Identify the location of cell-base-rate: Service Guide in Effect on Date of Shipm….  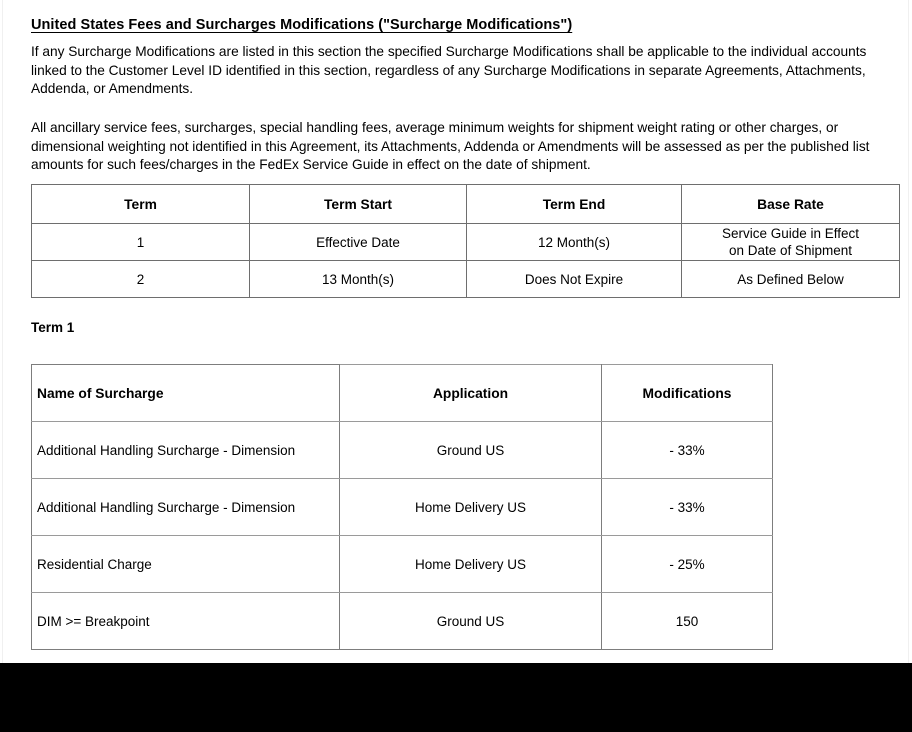
(790, 242).